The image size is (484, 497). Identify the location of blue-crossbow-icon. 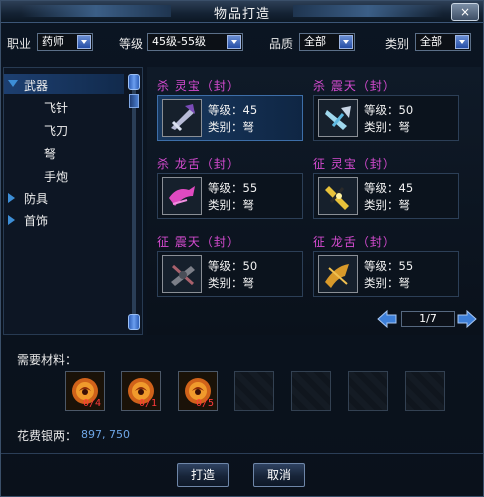
(338, 118).